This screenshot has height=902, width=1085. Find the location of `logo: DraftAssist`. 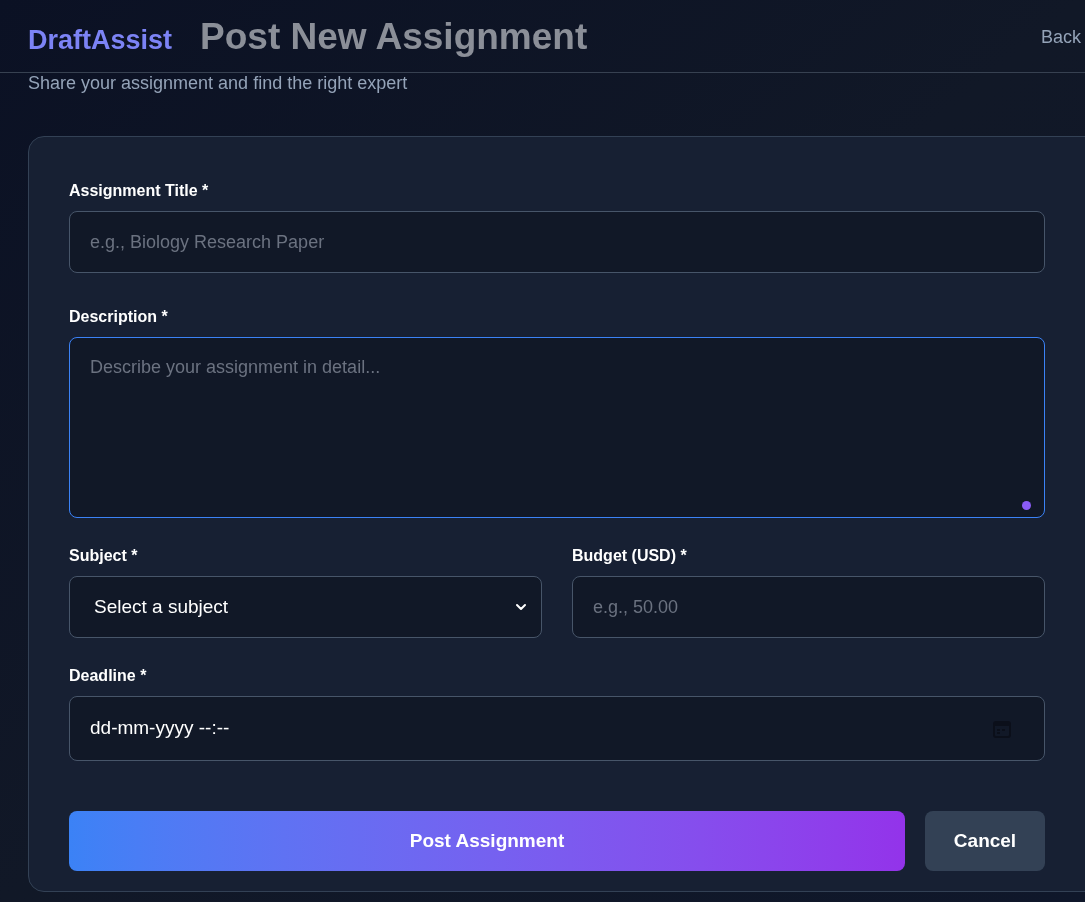

logo: DraftAssist is located at coordinates (100, 40).